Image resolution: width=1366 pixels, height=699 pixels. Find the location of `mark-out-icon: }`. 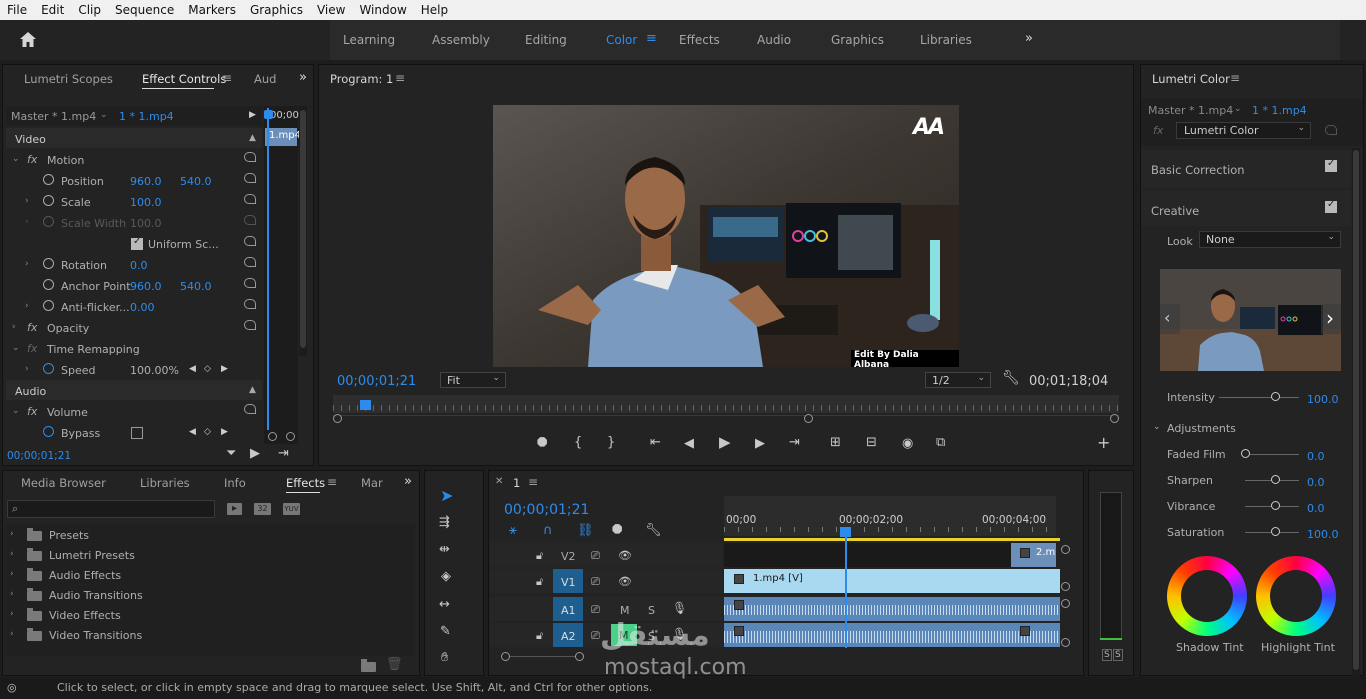

mark-out-icon: } is located at coordinates (611, 442).